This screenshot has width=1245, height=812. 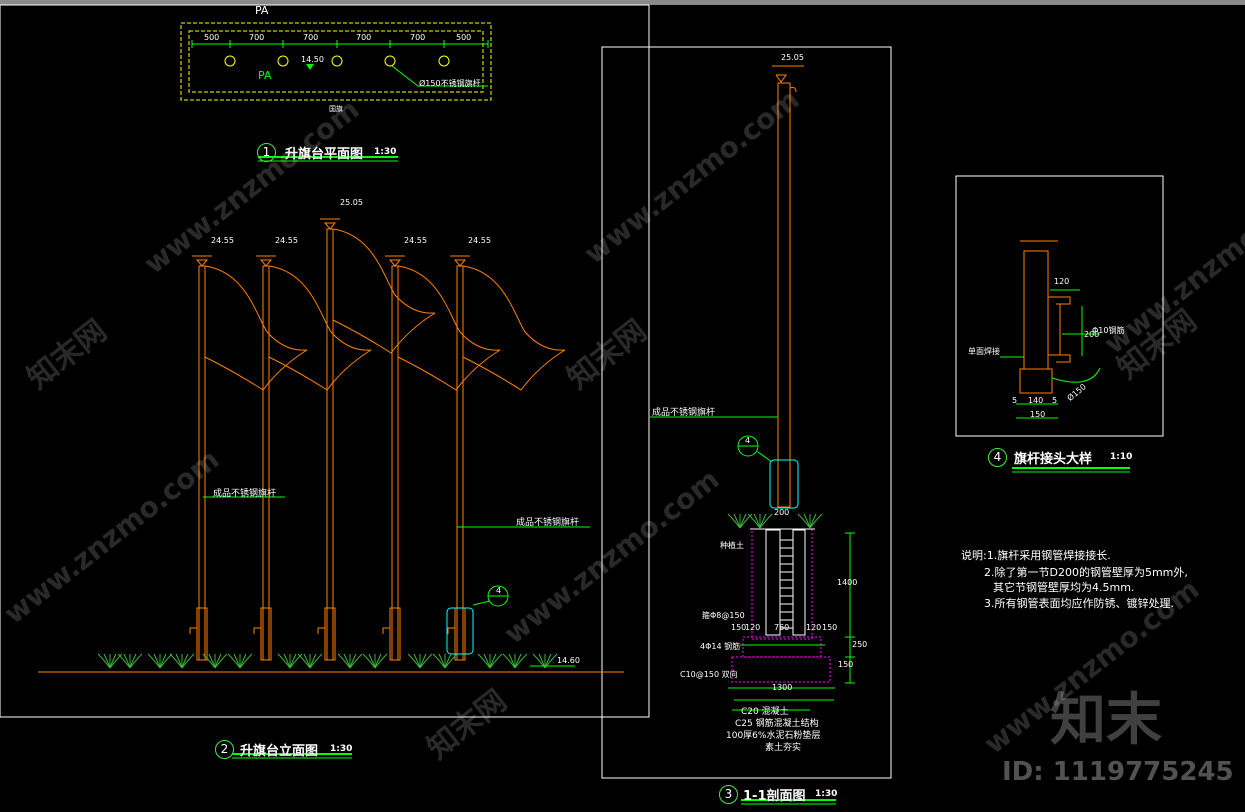 What do you see at coordinates (257, 37) in the screenshot?
I see `plan-dim-2: 700` at bounding box center [257, 37].